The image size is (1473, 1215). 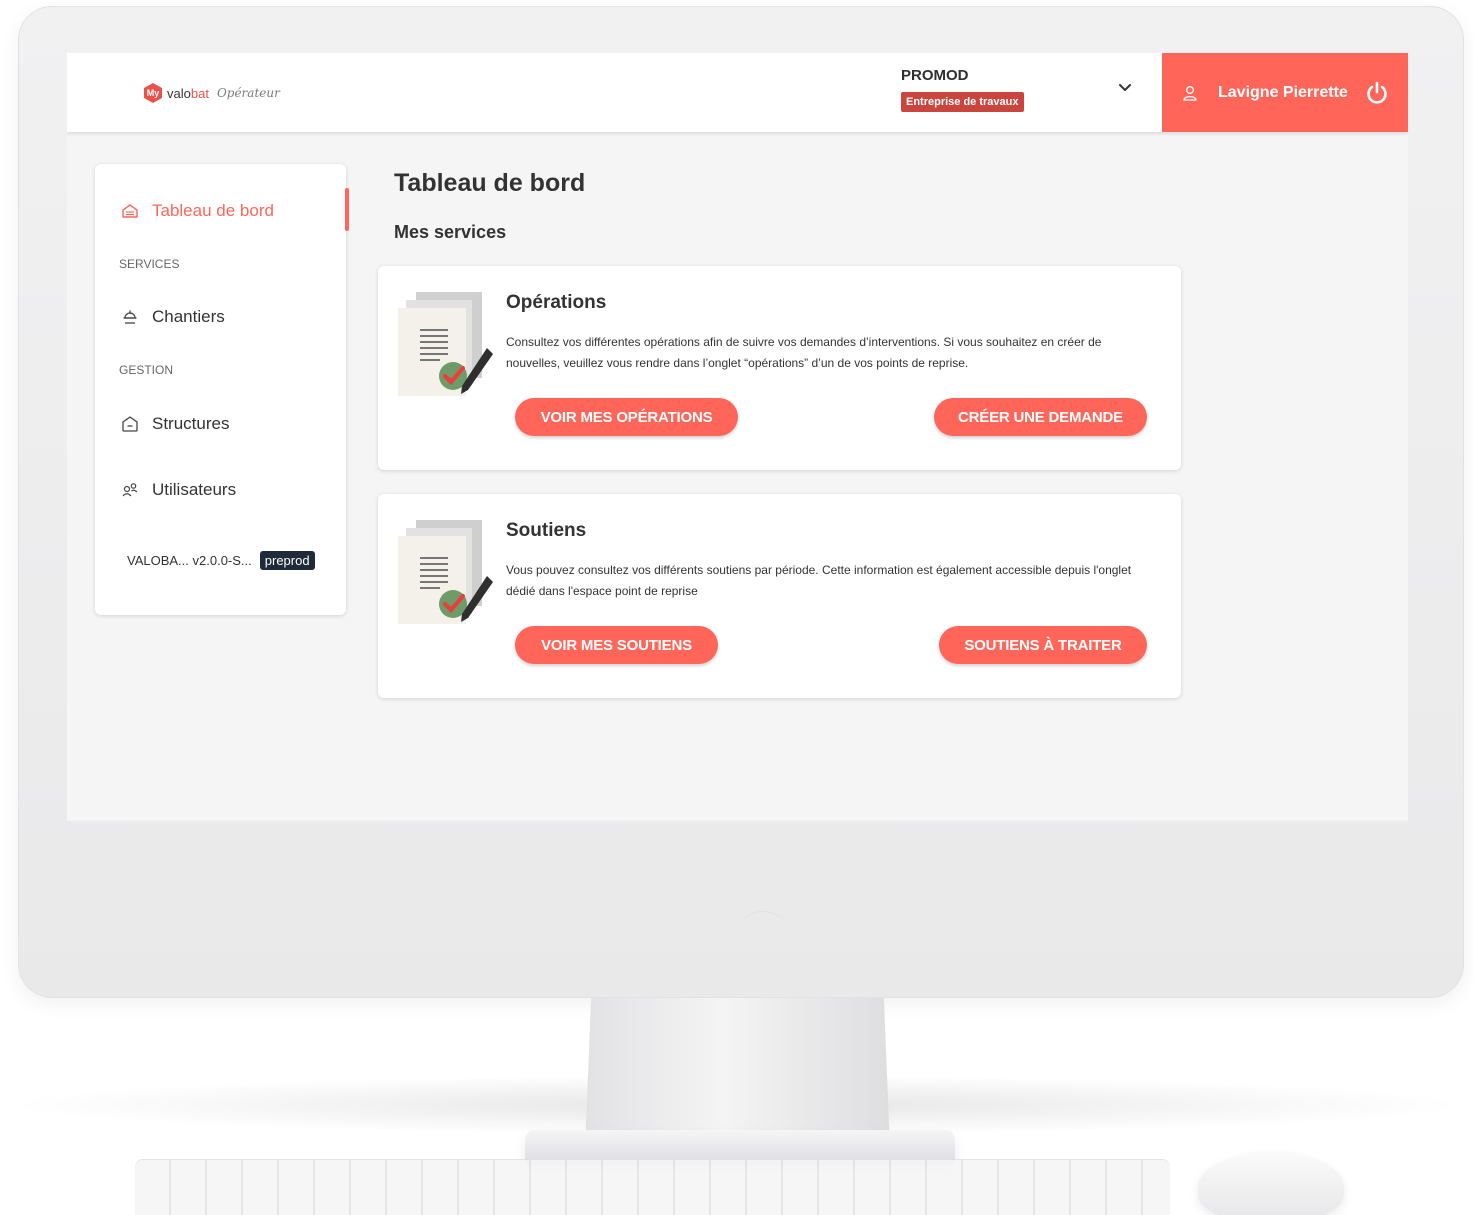 I want to click on card-title: Opérations, so click(x=556, y=302).